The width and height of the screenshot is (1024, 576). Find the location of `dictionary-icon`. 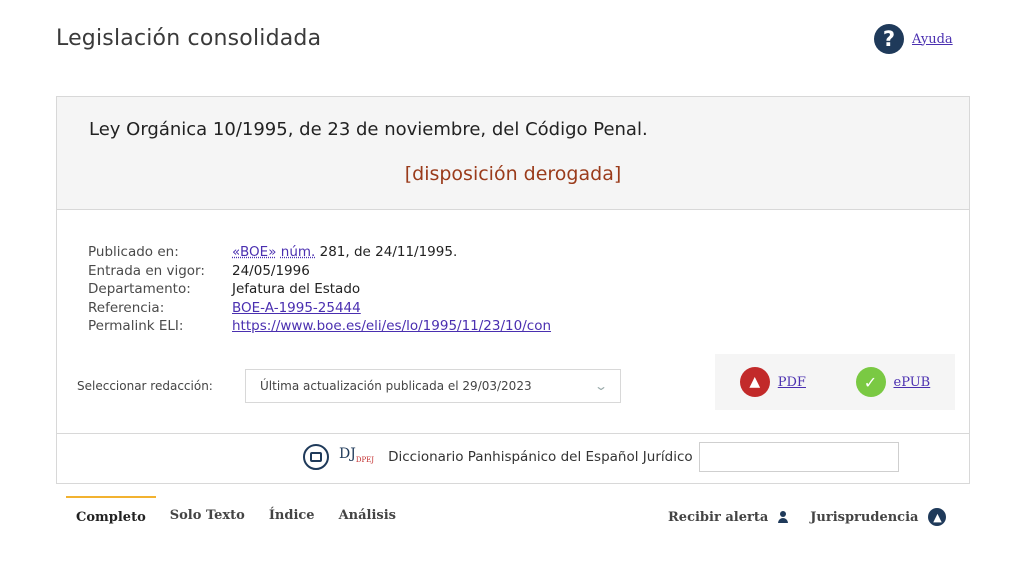

dictionary-icon is located at coordinates (316, 457).